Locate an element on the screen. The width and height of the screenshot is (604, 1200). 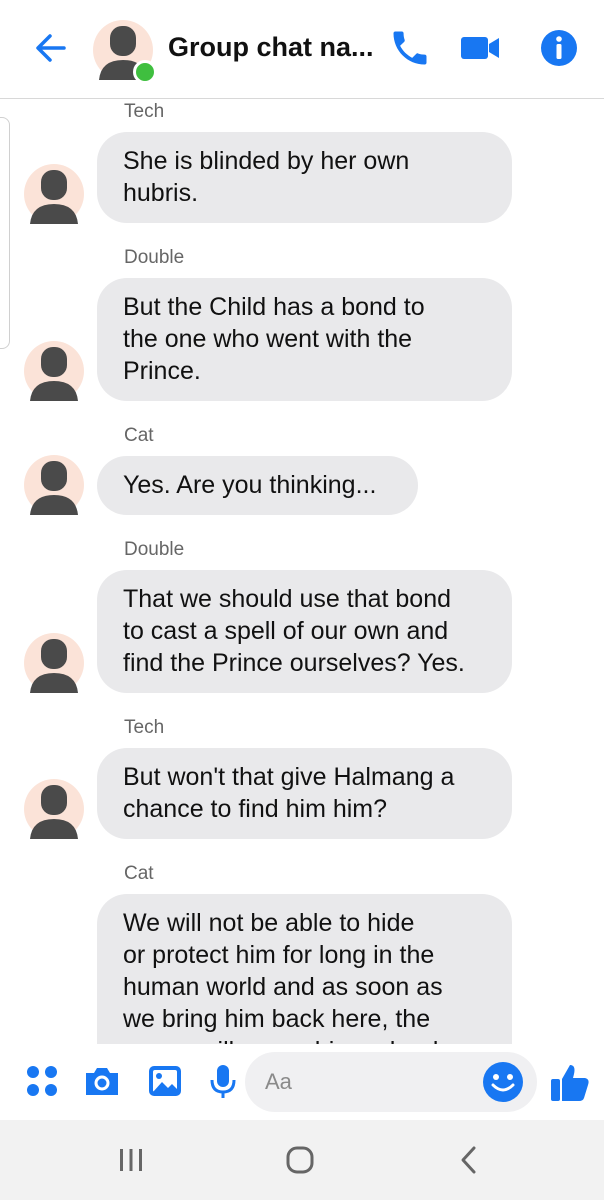
voice-message-button is located at coordinates (223, 1081).